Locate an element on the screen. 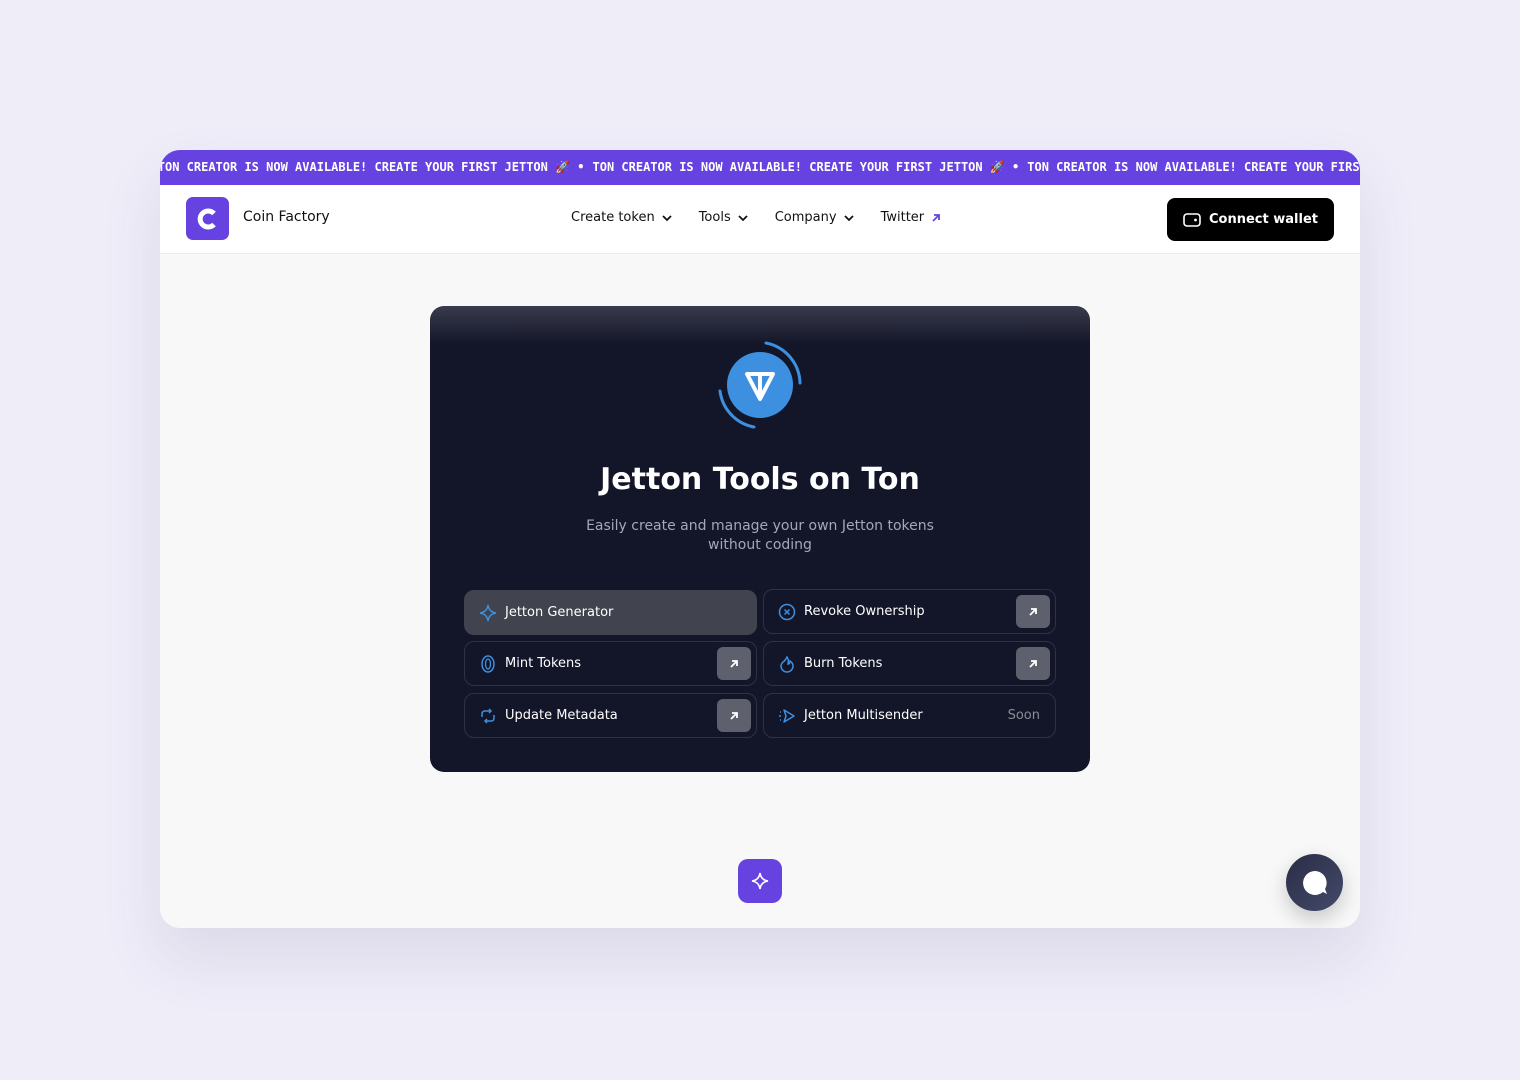  nav-label: Create token is located at coordinates (613, 217).